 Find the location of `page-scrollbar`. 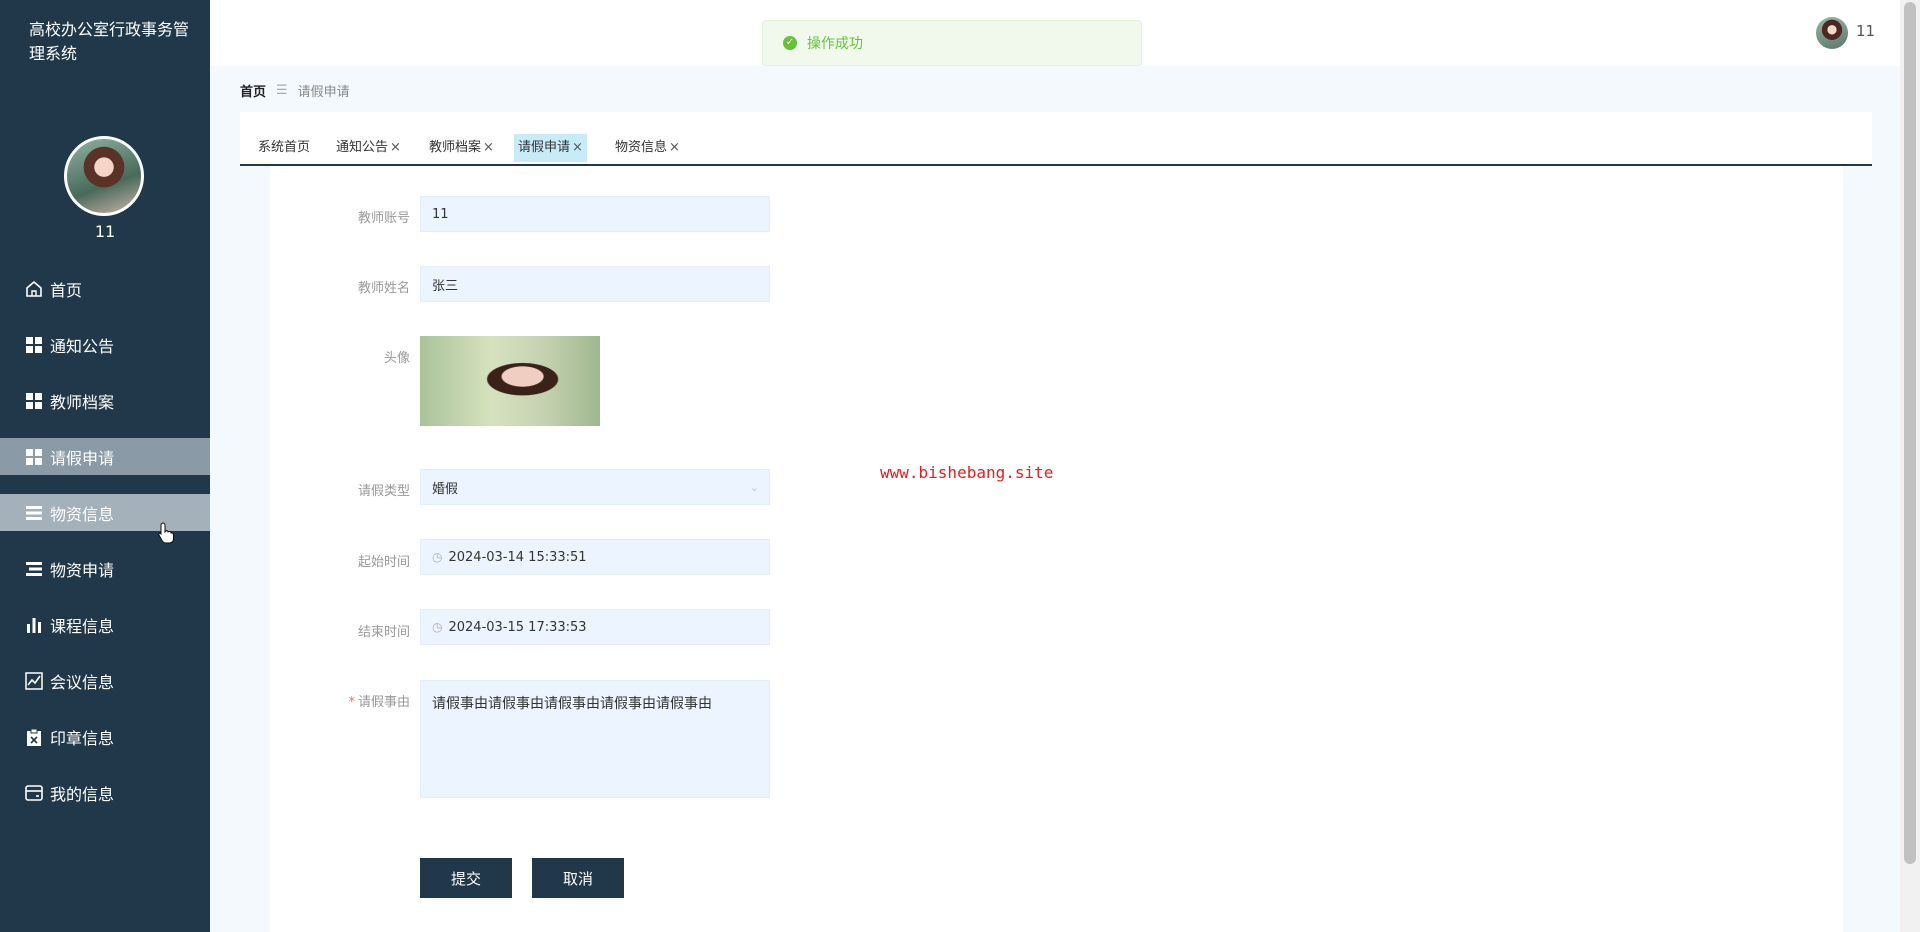

page-scrollbar is located at coordinates (1910, 466).